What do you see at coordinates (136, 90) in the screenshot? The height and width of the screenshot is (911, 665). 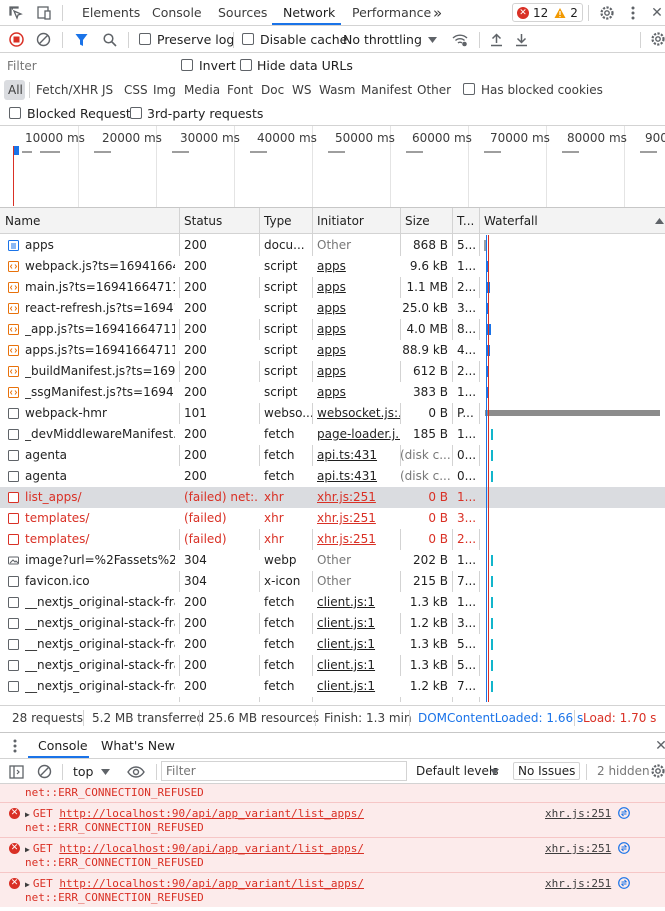 I see `type-filter-css: CSS` at bounding box center [136, 90].